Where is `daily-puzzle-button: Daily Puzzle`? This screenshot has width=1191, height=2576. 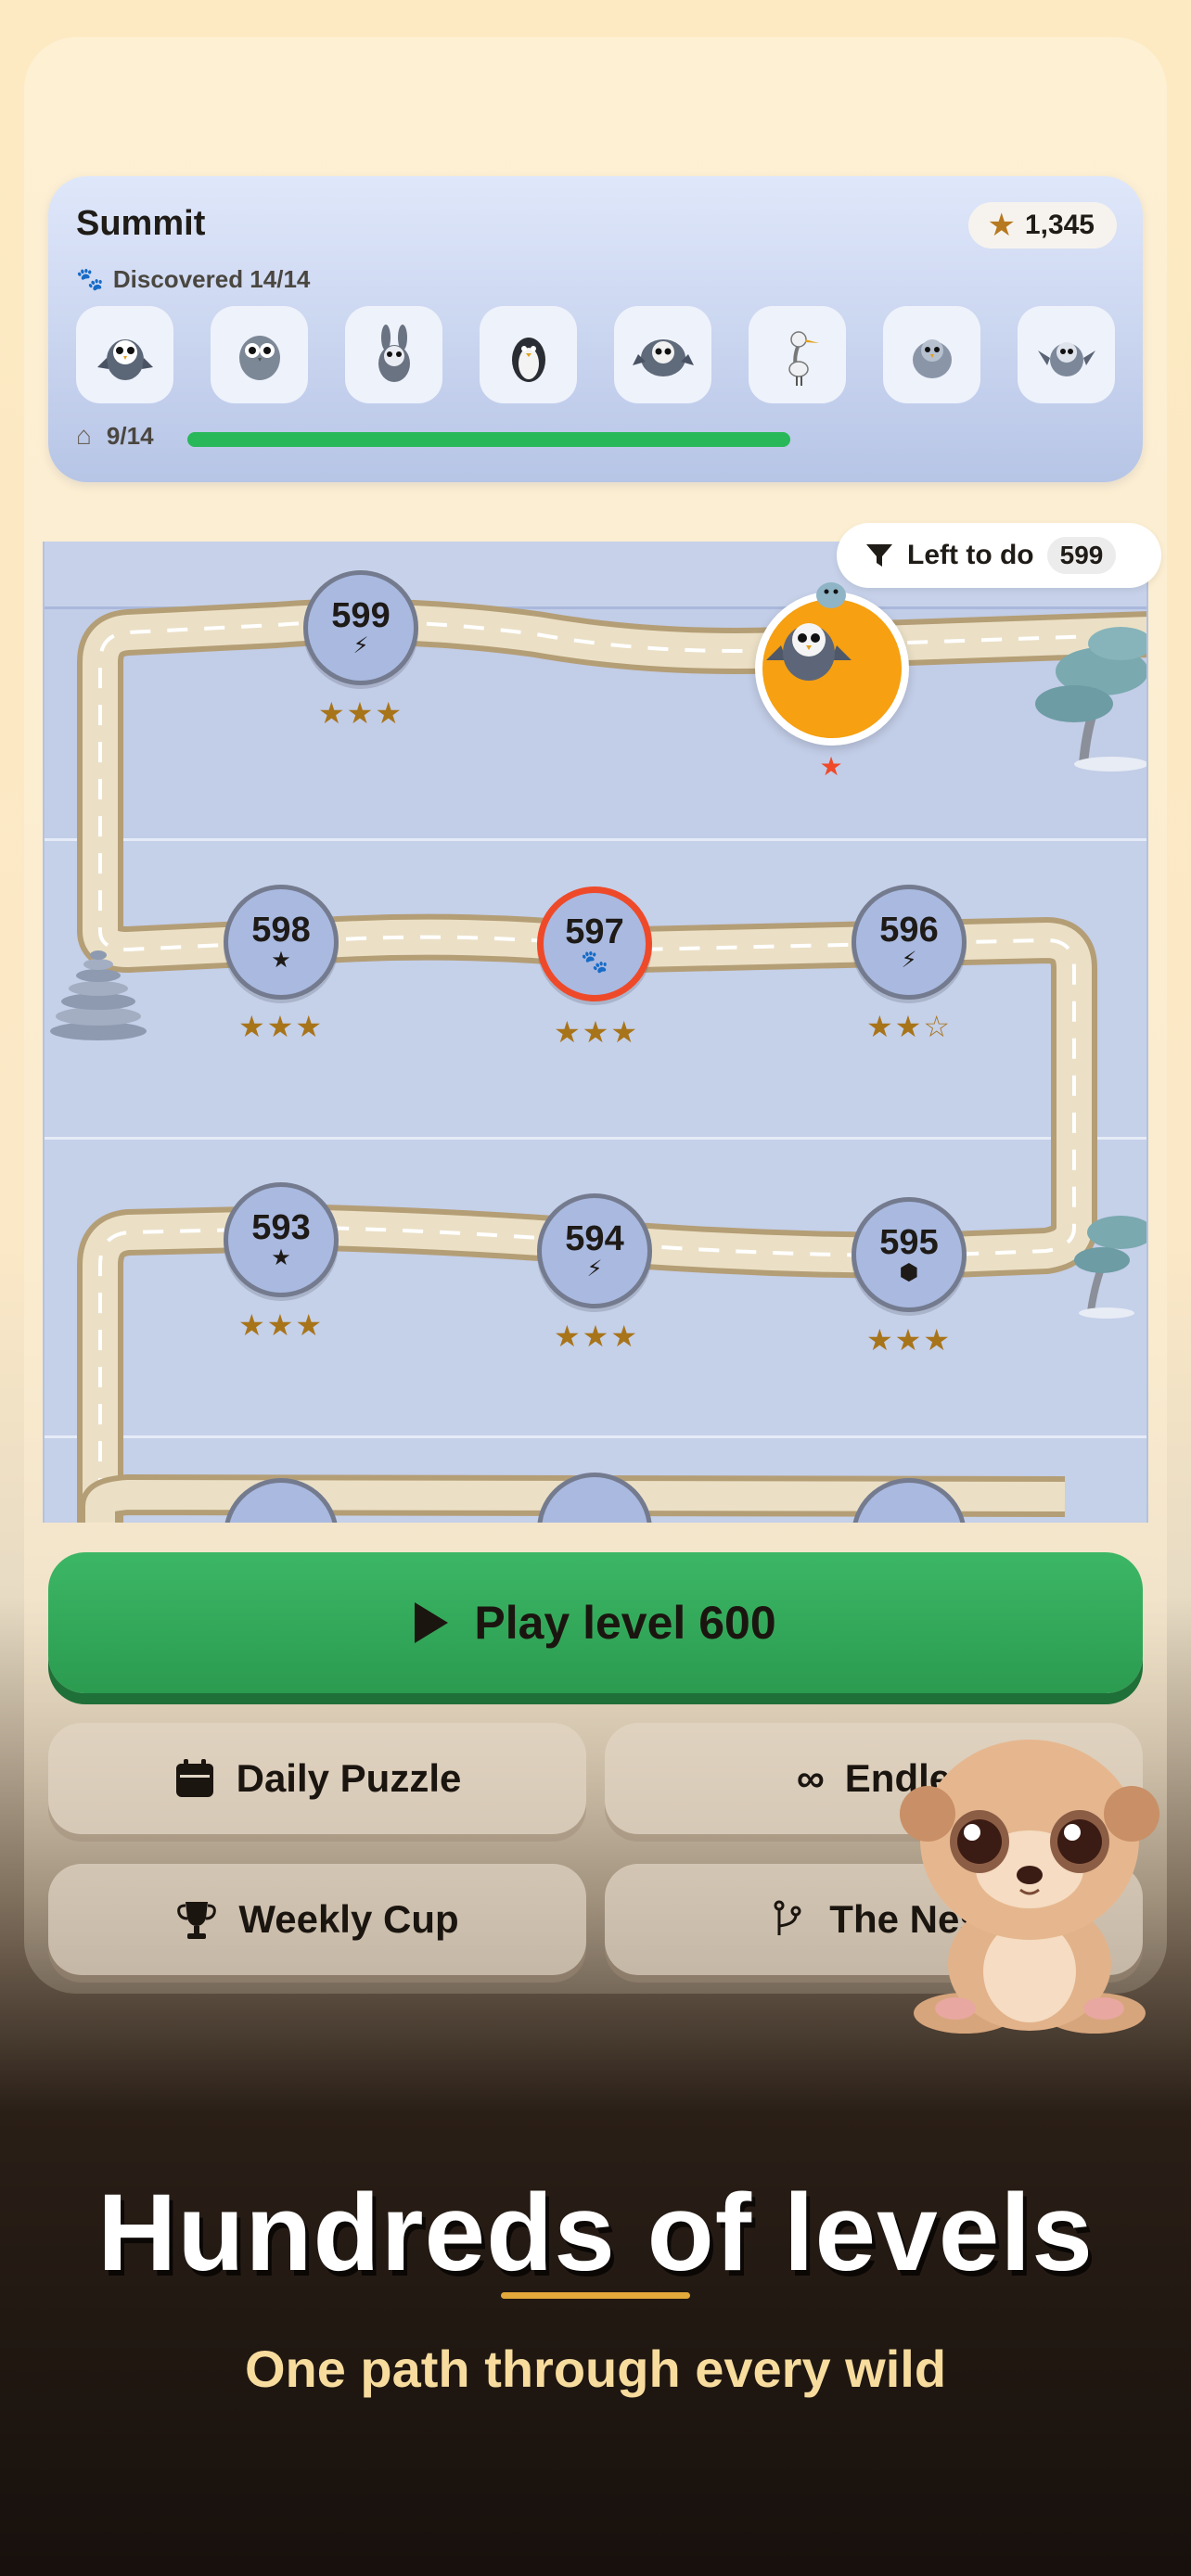
daily-puzzle-button: Daily Puzzle is located at coordinates (317, 1779).